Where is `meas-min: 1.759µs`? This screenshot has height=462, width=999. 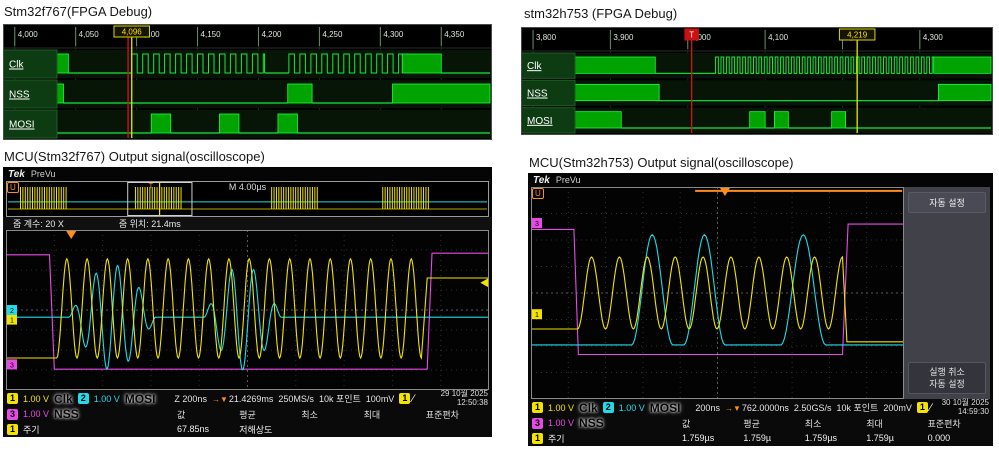
meas-min: 1.759µs is located at coordinates (821, 438).